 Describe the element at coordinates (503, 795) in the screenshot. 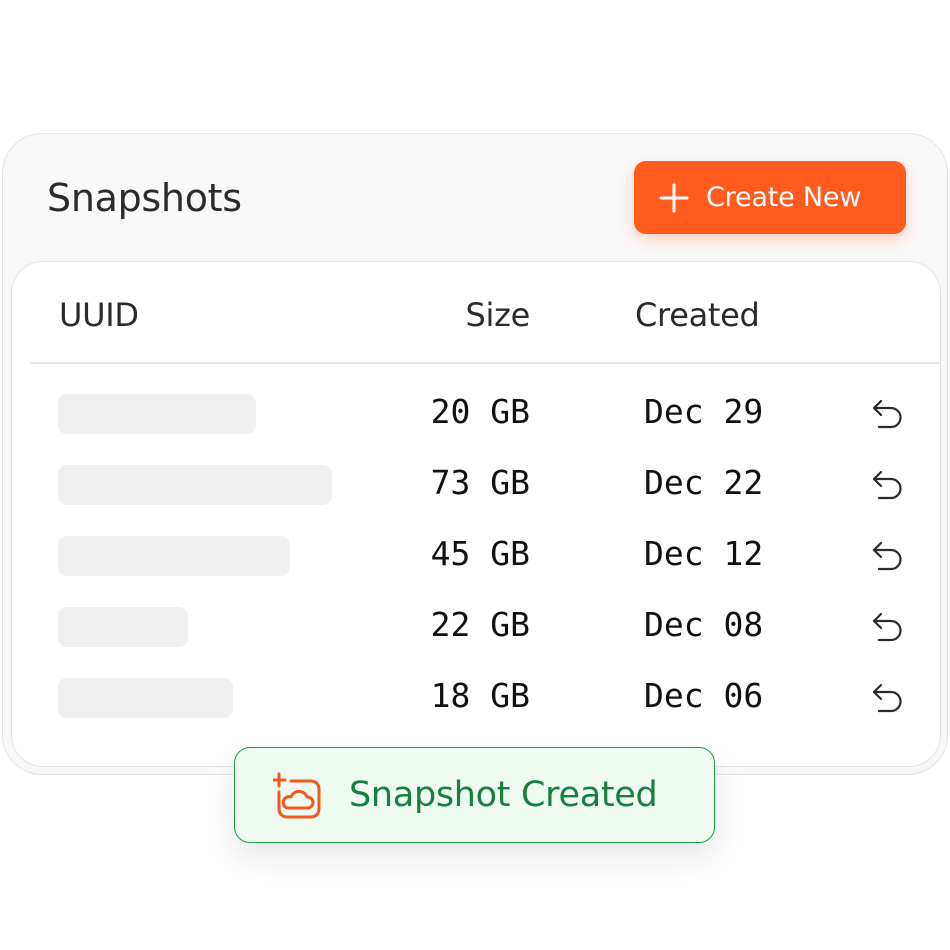

I see `toast-message: Snapshot Created` at that location.